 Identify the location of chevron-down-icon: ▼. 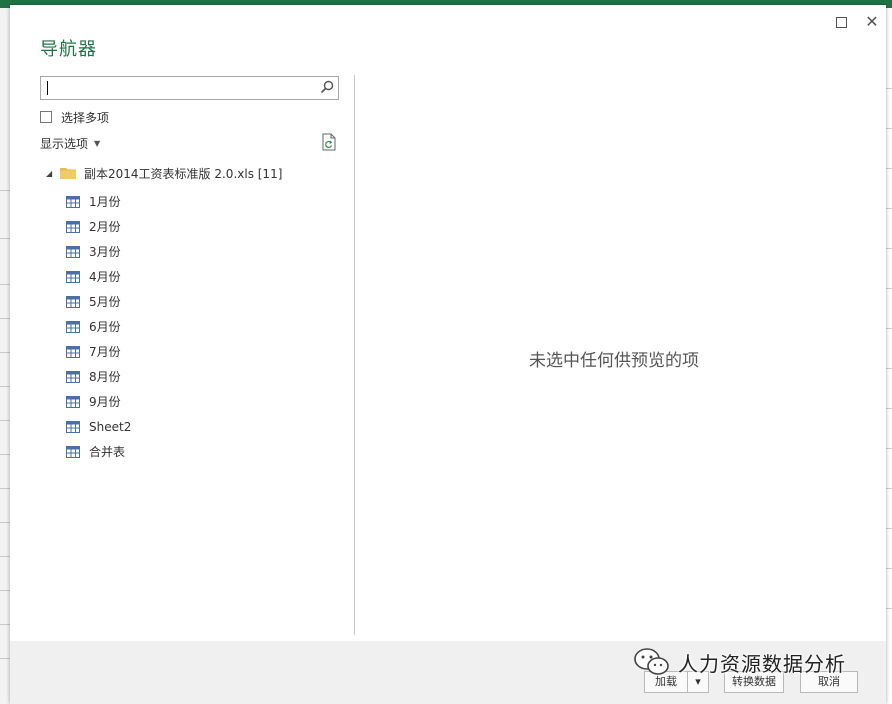
(97, 143).